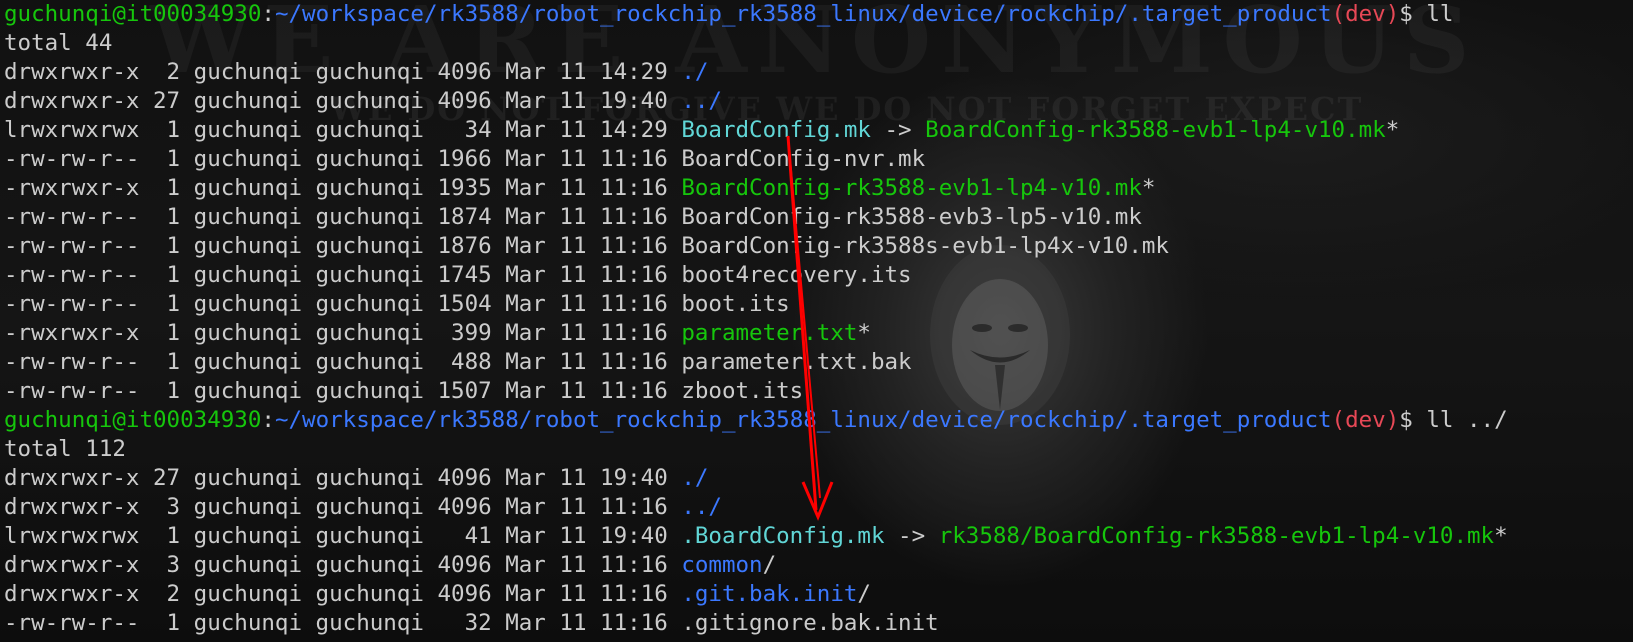 The width and height of the screenshot is (1633, 642). What do you see at coordinates (804, 317) in the screenshot?
I see `arrow-shaft-secondary` at bounding box center [804, 317].